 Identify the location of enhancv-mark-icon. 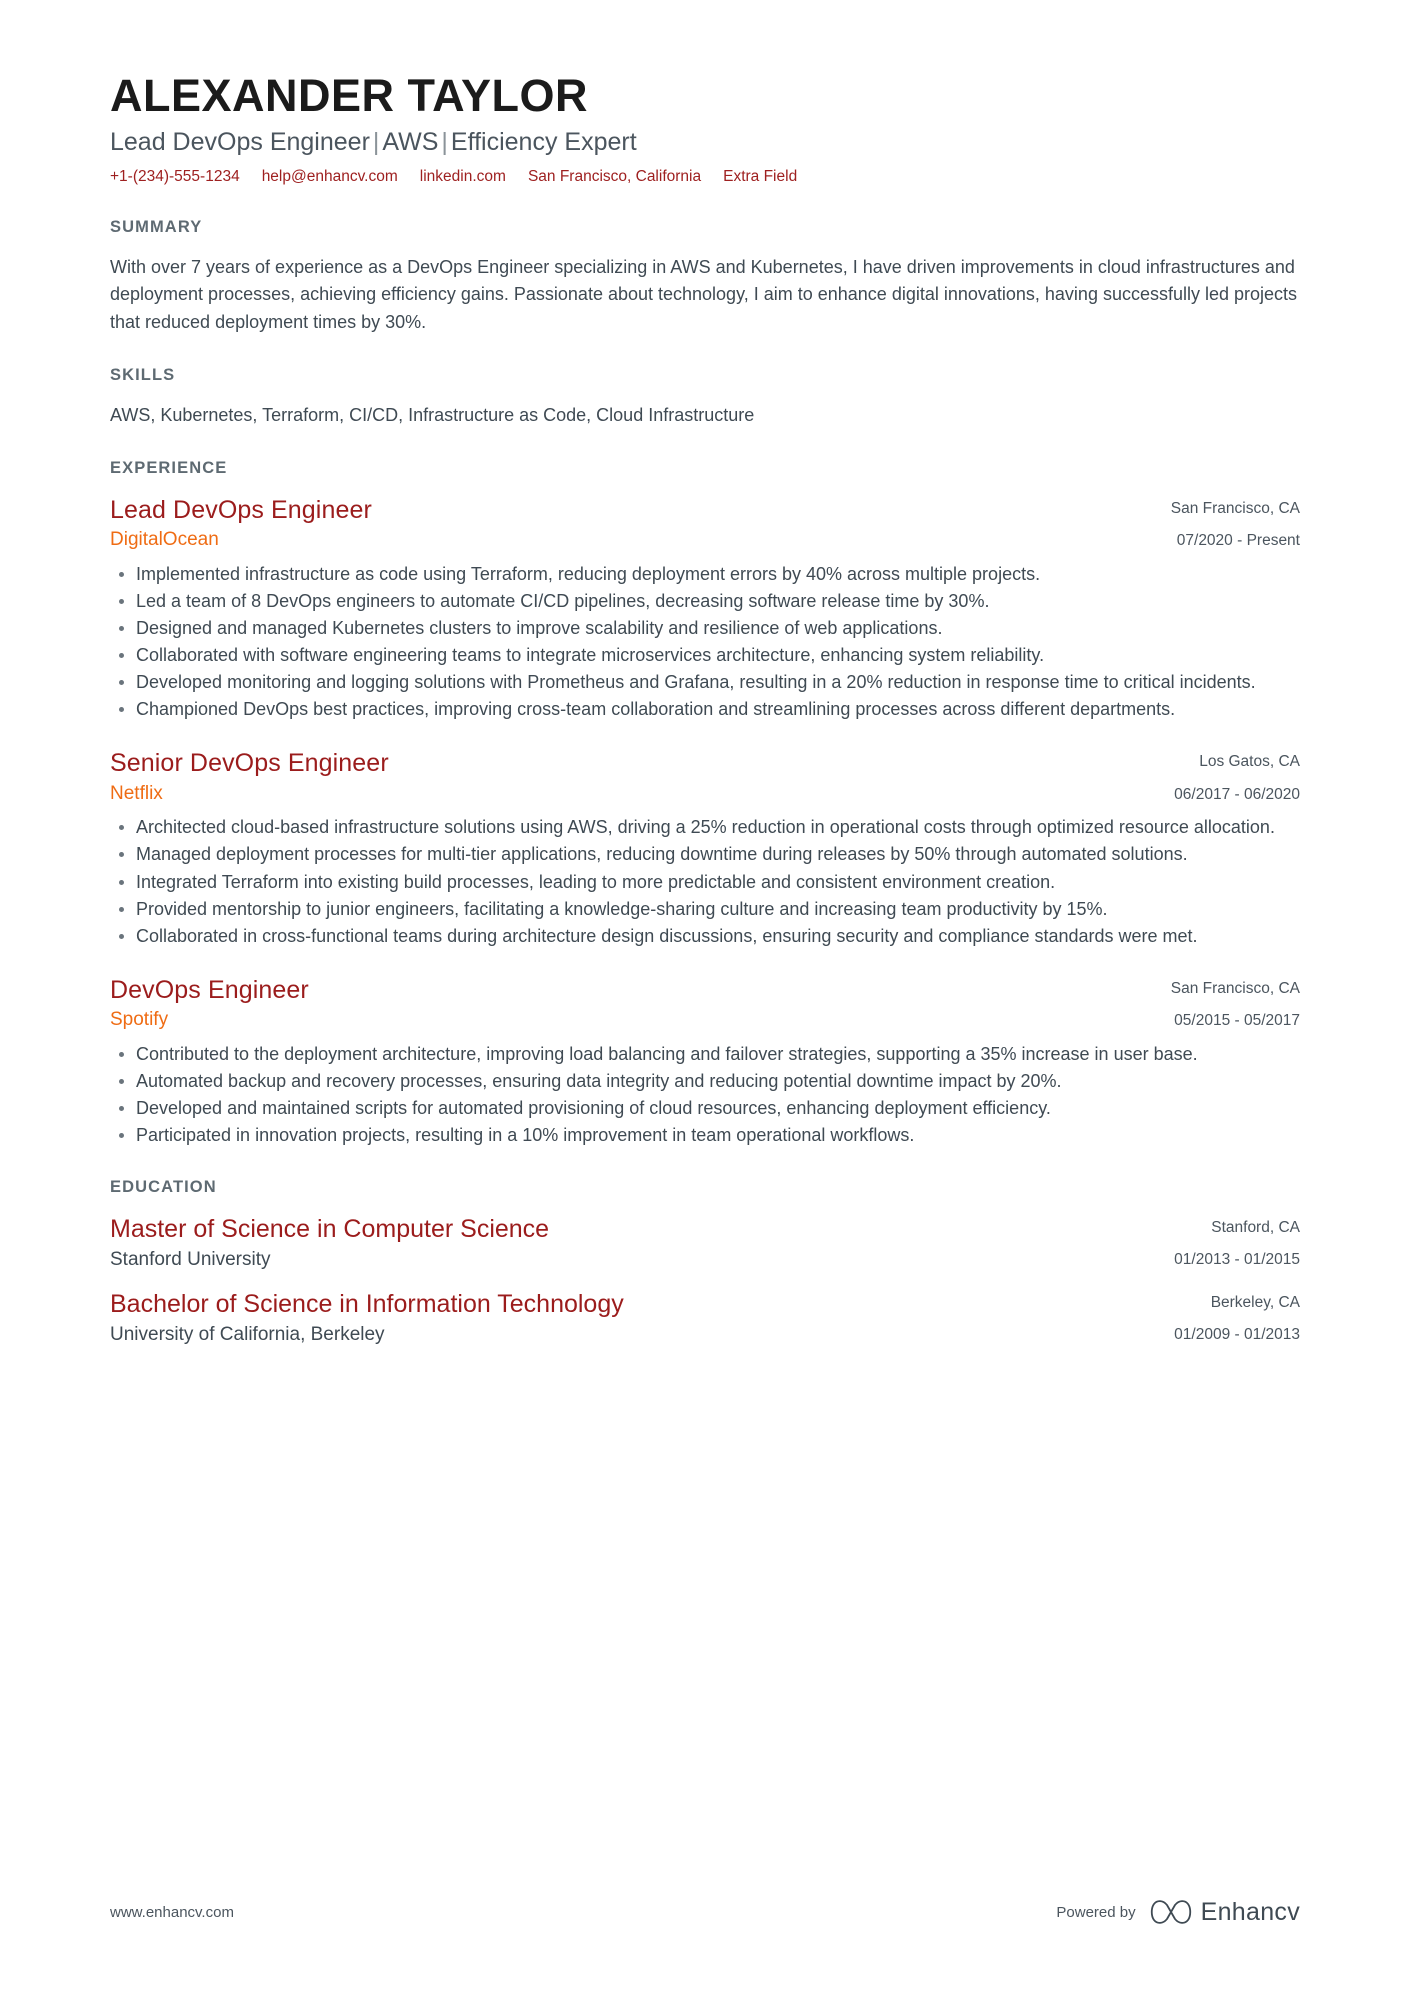
(1170, 1912).